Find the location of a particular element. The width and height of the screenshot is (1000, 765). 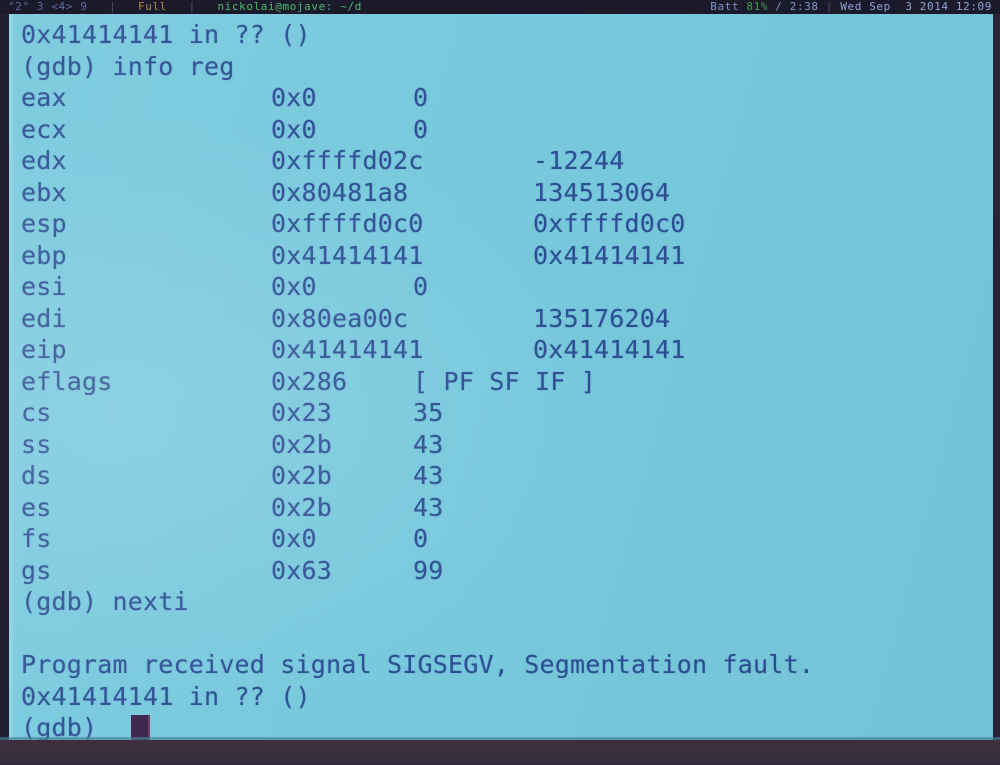

register-flags-value: [ PF SF IF ] is located at coordinates (505, 381).